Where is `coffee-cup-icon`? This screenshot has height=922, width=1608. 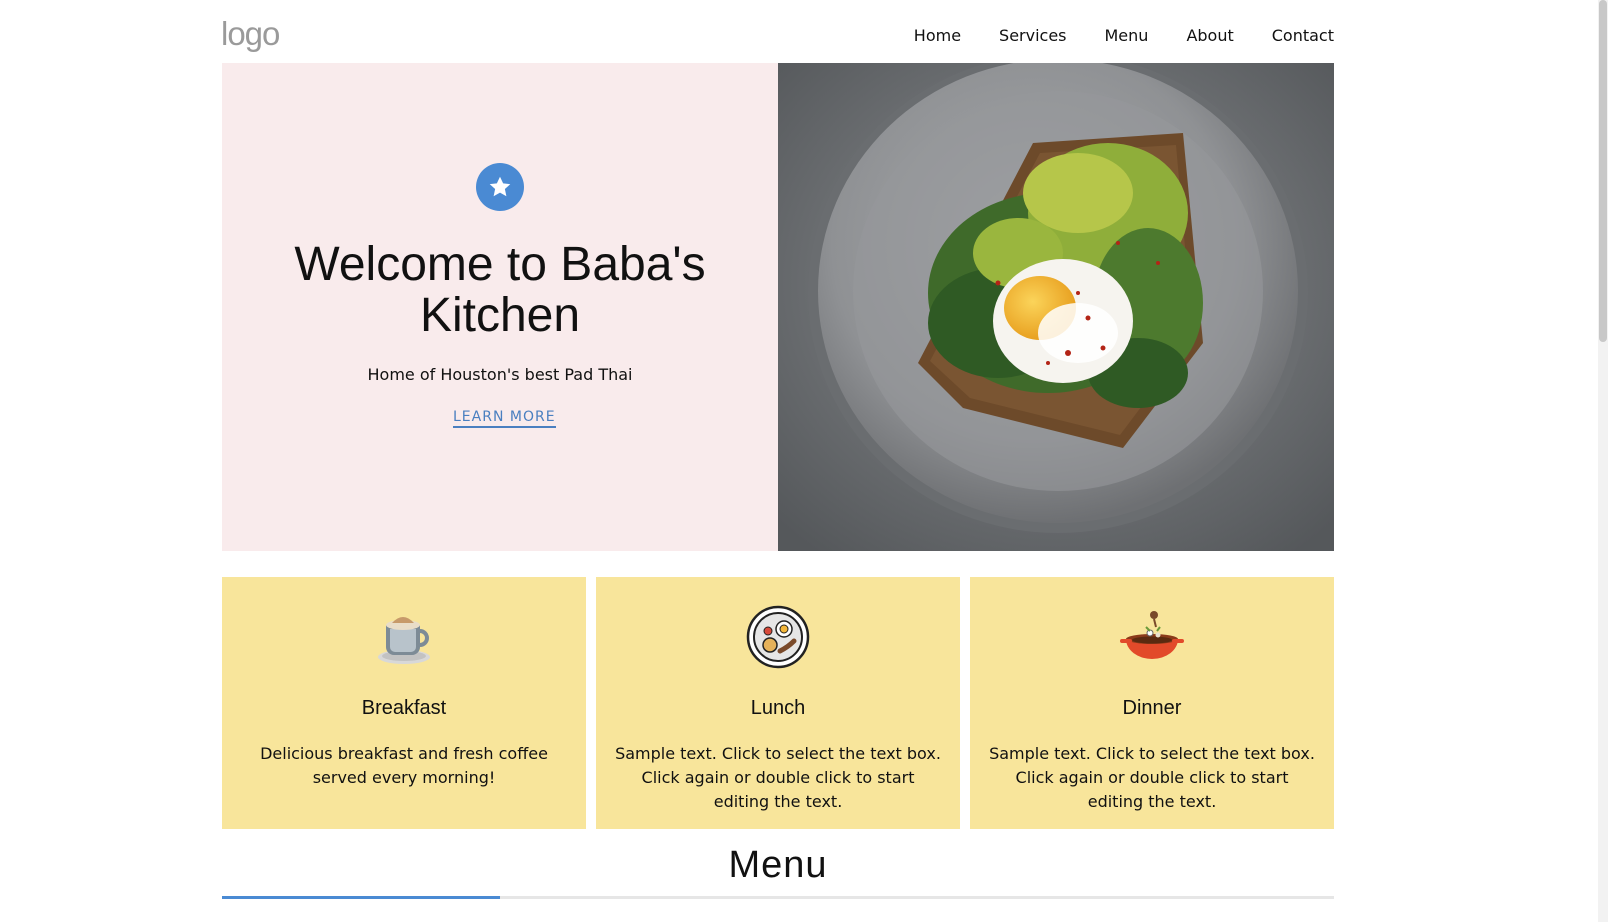
coffee-cup-icon is located at coordinates (404, 637).